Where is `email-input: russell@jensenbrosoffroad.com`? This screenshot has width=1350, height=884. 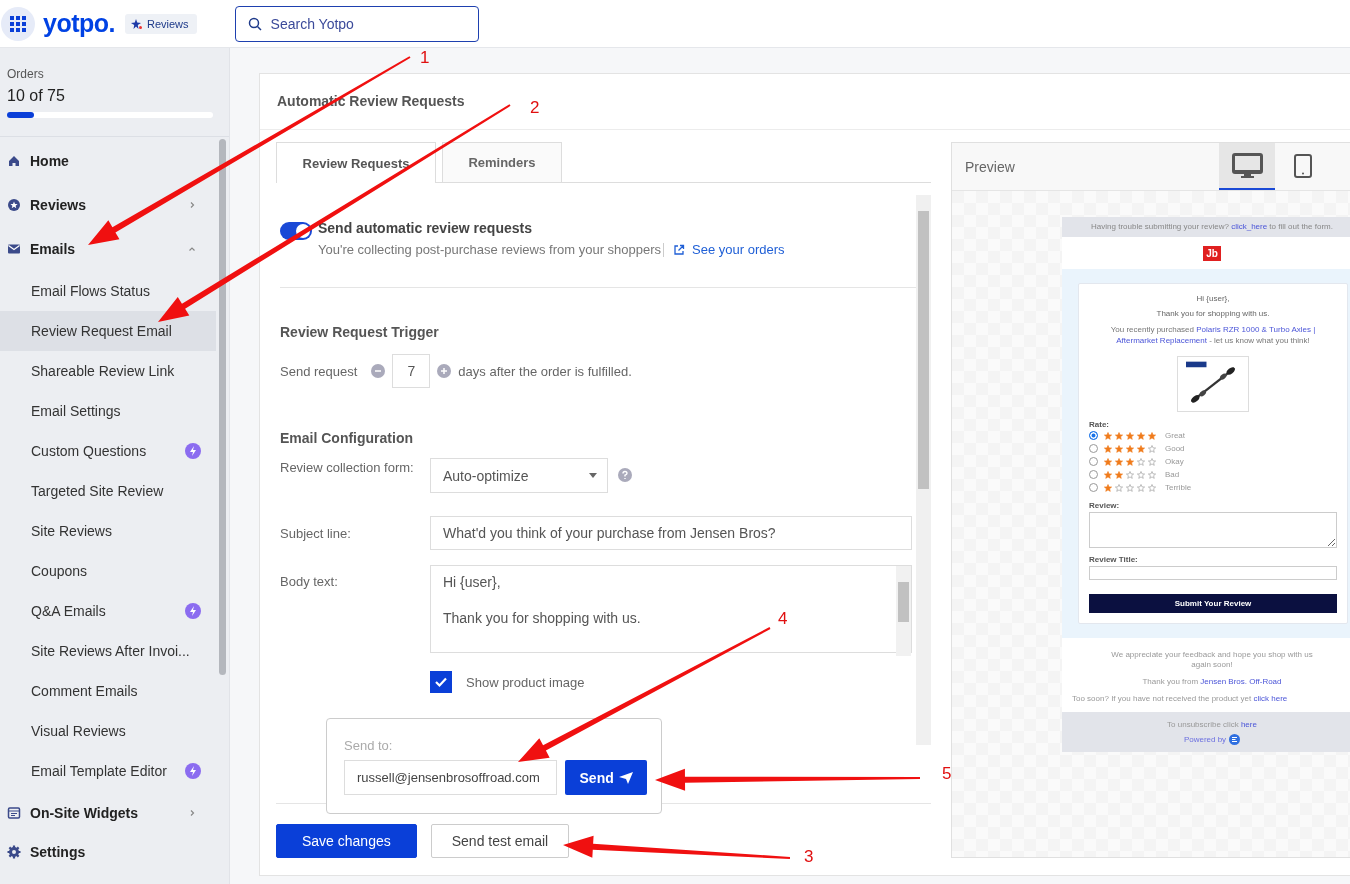
email-input: russell@jensenbrosoffroad.com is located at coordinates (451, 777).